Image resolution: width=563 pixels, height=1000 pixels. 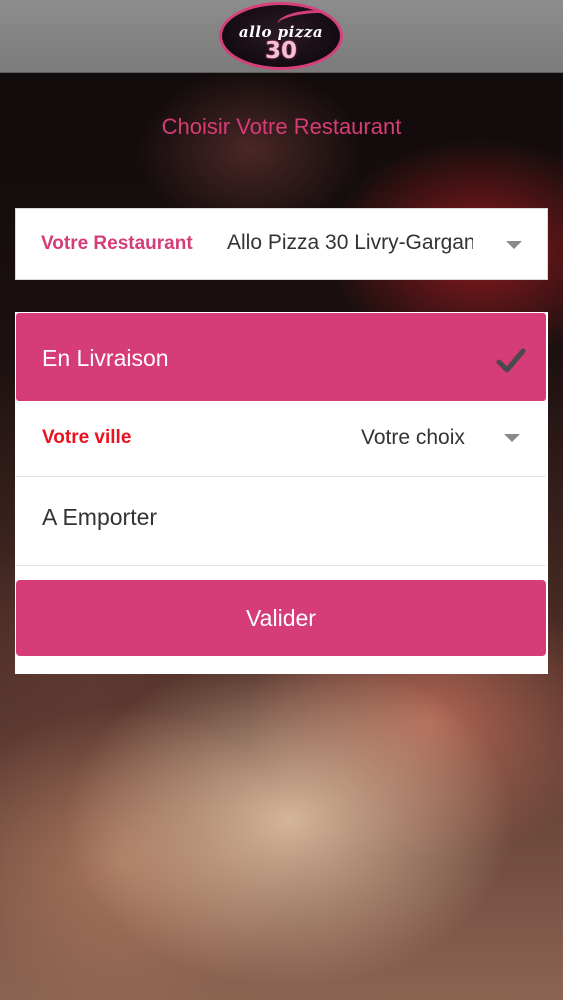 I want to click on logo-number: 30, so click(x=280, y=51).